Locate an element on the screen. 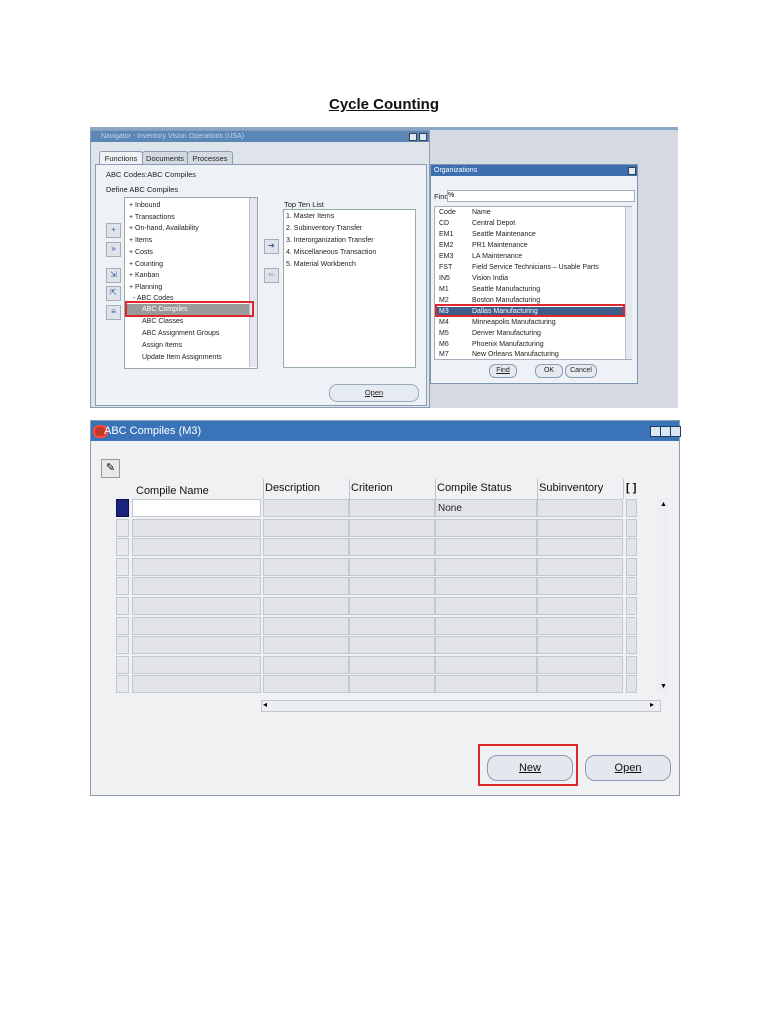 The height and width of the screenshot is (1024, 768). tab-processes: Processes is located at coordinates (210, 158).